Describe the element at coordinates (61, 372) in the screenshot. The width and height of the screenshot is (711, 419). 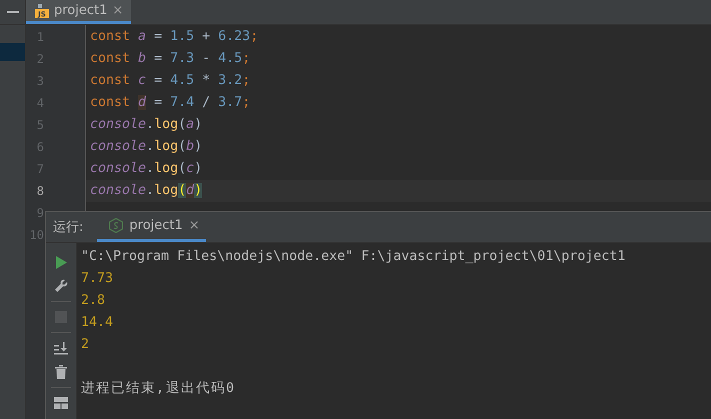
I see `trash-icon` at that location.